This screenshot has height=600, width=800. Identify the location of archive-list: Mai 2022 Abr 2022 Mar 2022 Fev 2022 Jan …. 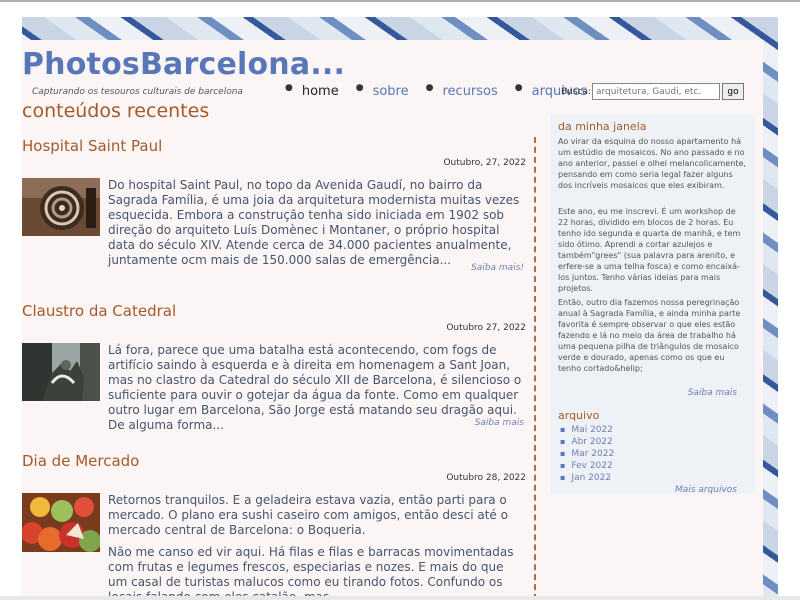
(587, 454).